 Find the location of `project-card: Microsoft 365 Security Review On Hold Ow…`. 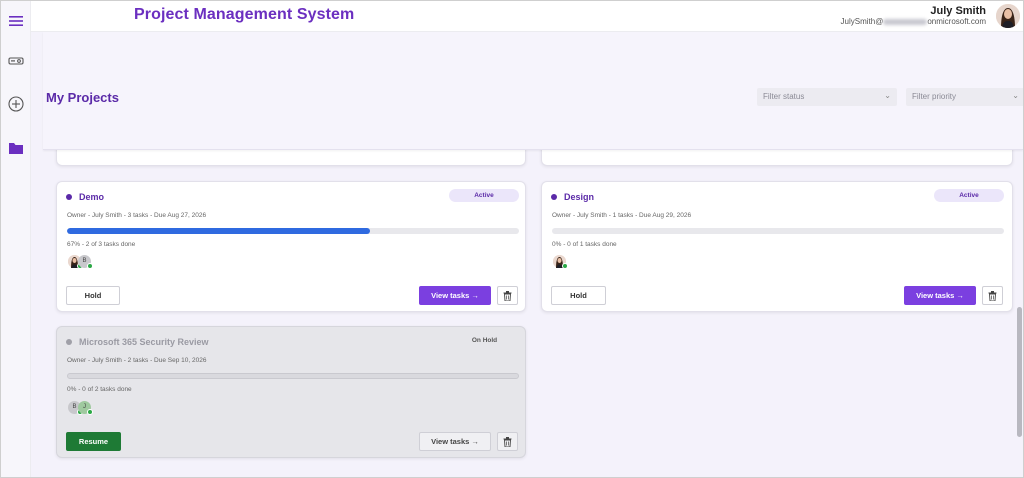

project-card: Microsoft 365 Security Review On Hold Ow… is located at coordinates (291, 392).